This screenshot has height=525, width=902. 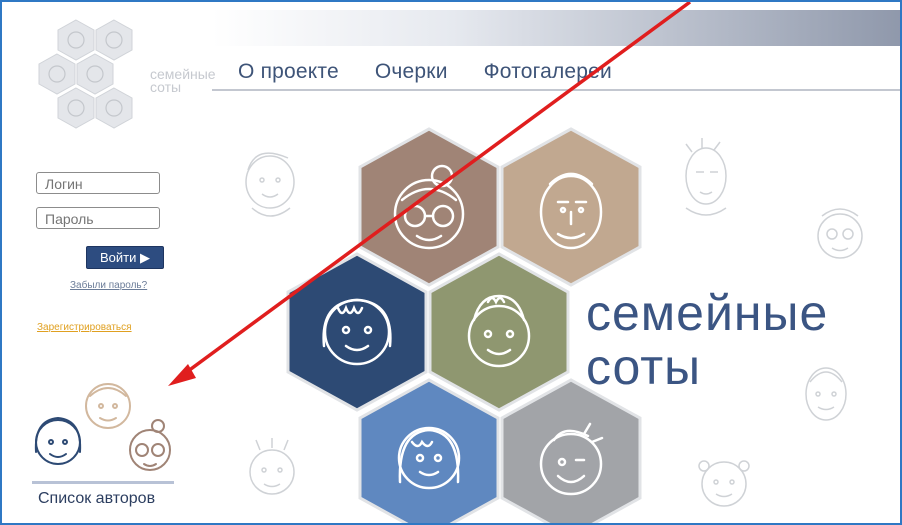 What do you see at coordinates (724, 483) in the screenshot?
I see `doodle-face-bottom-right-icon` at bounding box center [724, 483].